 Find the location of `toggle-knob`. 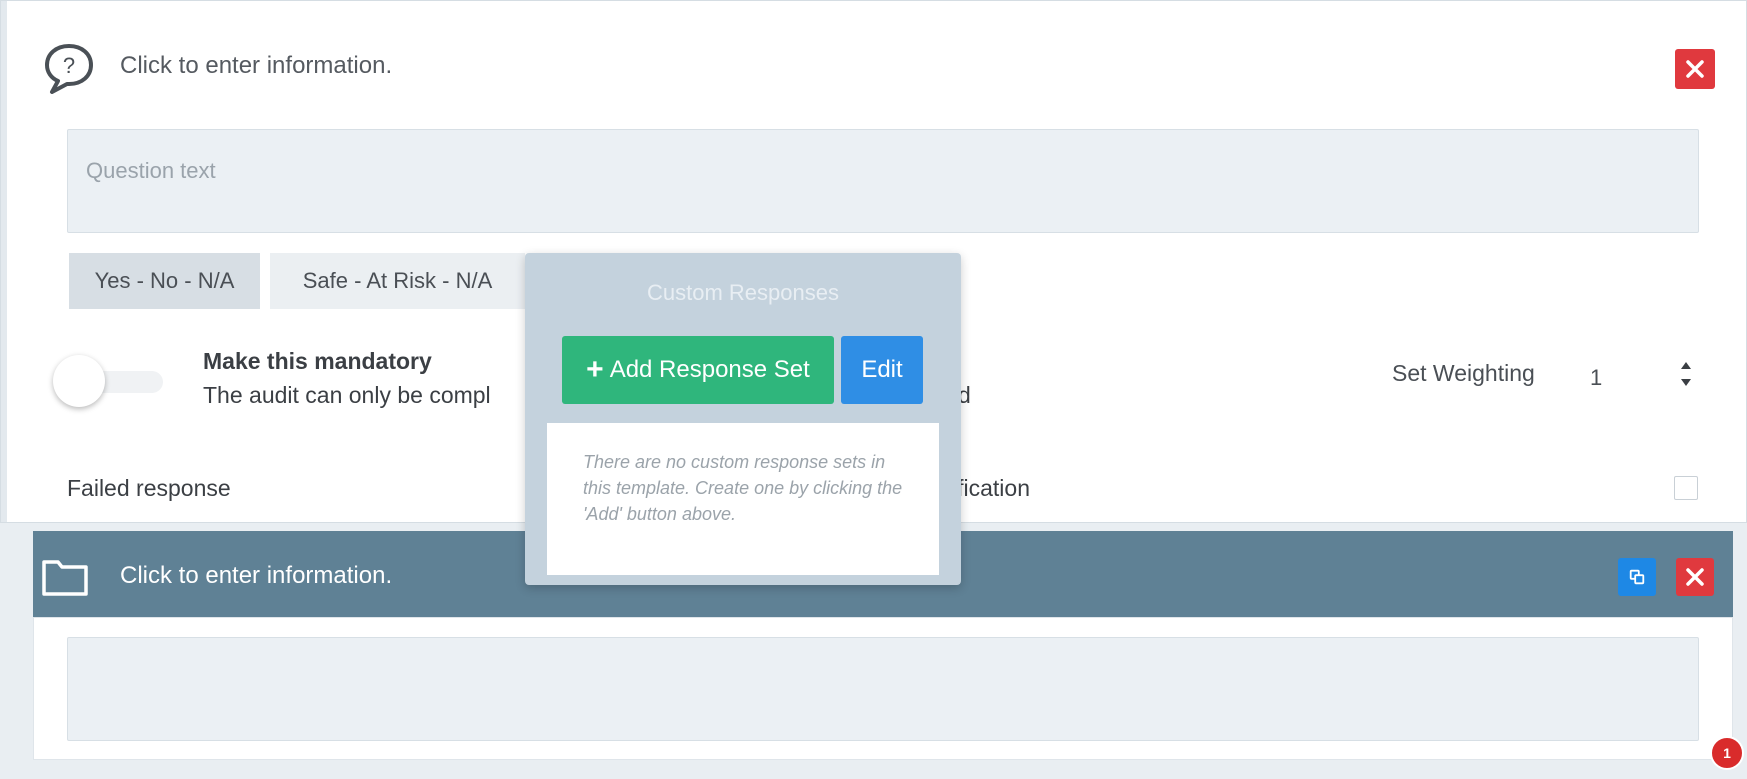

toggle-knob is located at coordinates (79, 381).